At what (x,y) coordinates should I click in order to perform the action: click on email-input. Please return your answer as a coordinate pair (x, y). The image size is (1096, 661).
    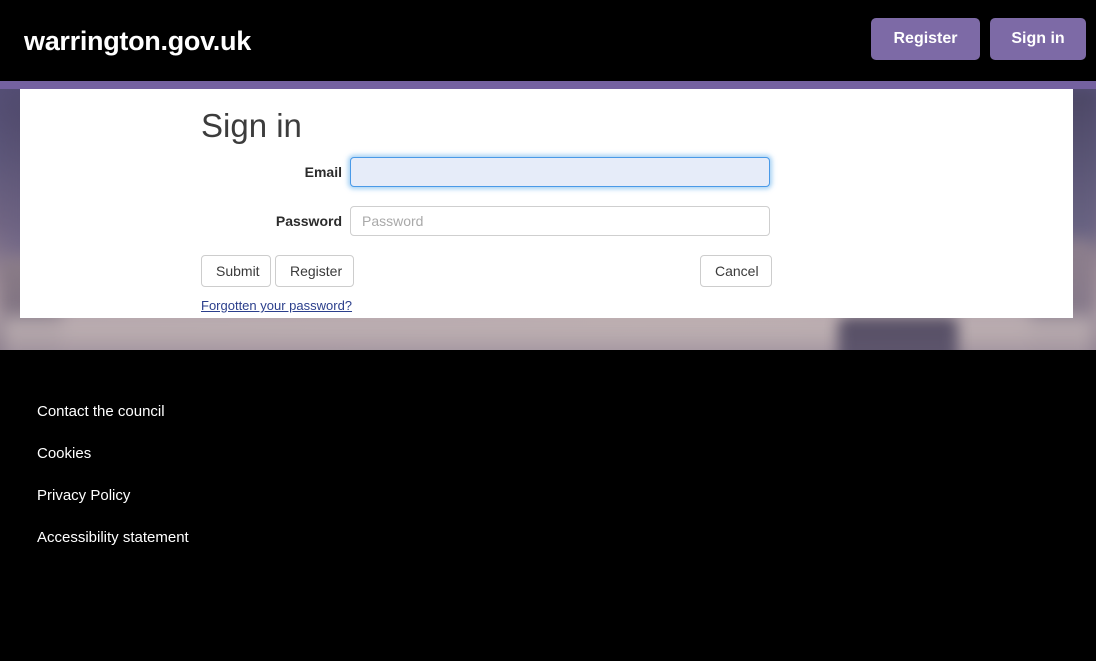
    Looking at the image, I should click on (560, 172).